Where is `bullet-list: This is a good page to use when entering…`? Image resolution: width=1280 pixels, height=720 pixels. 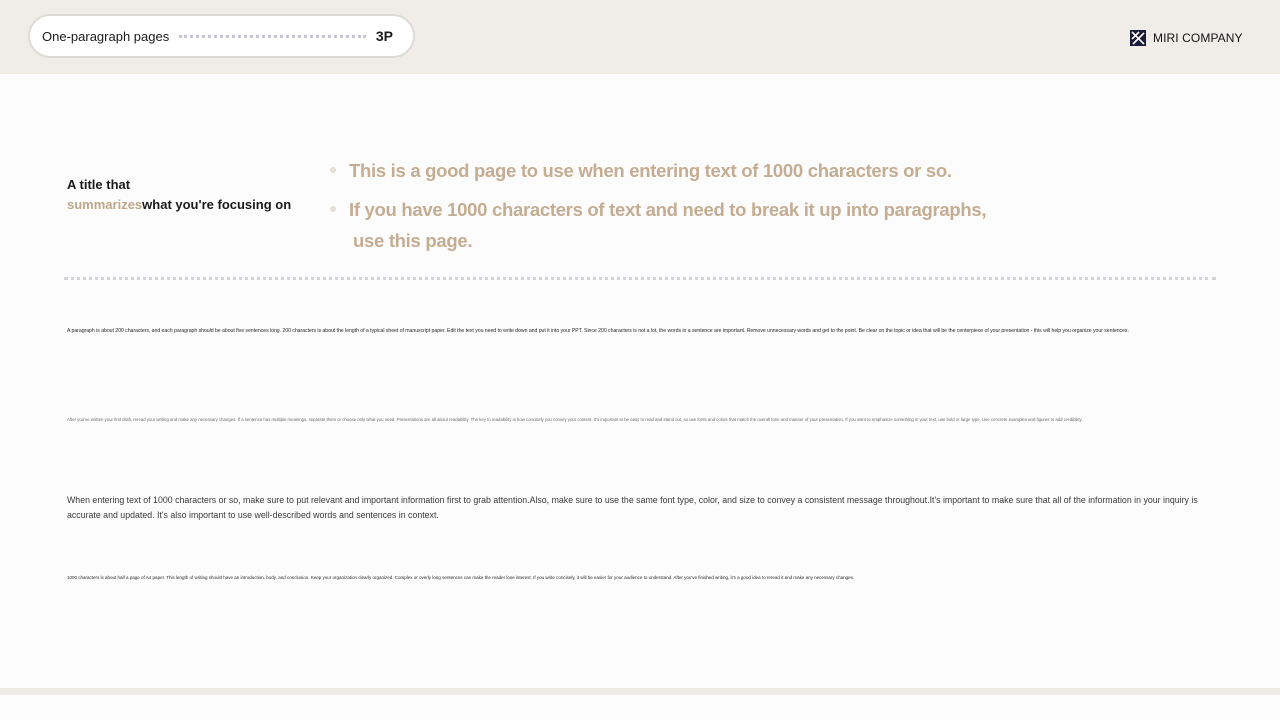 bullet-list: This is a good page to use when entering… is located at coordinates (668, 205).